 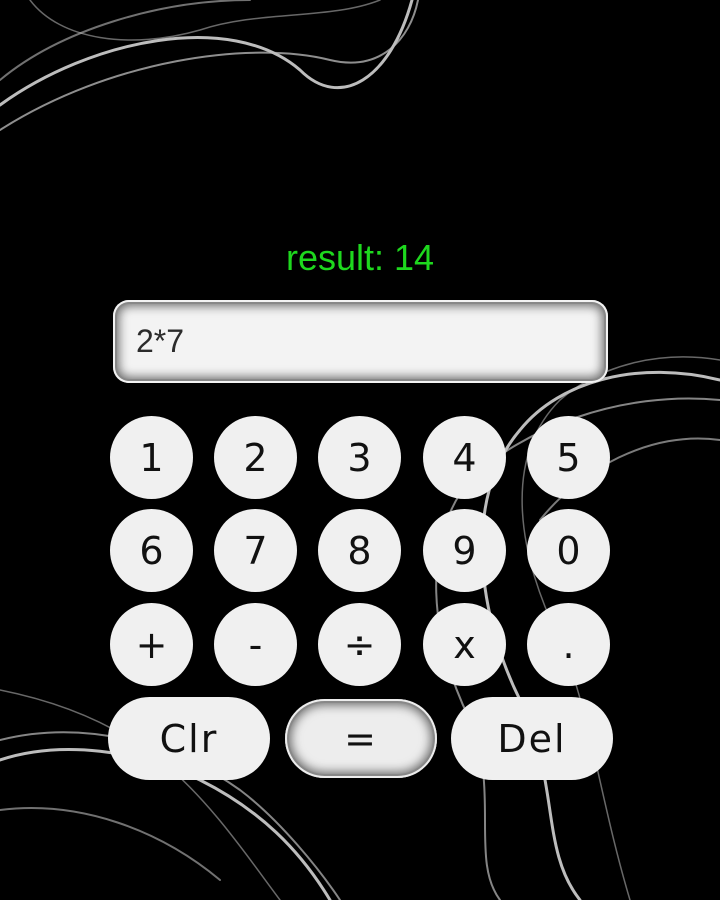 I want to click on key-4-button: 4, so click(x=464, y=457).